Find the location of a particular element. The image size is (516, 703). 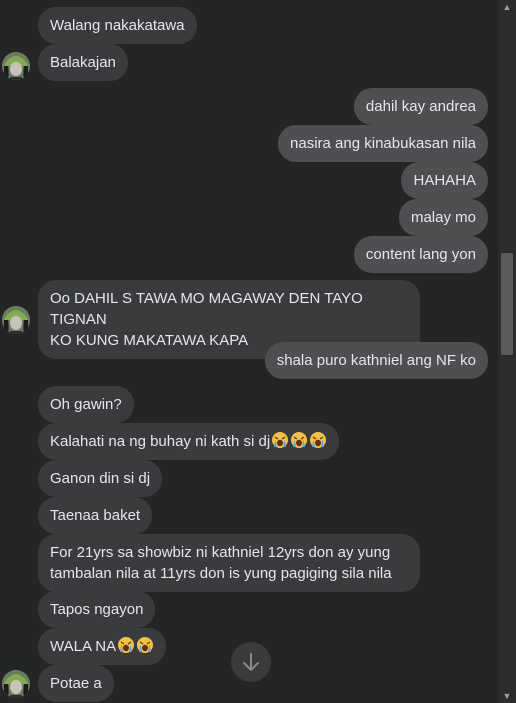

message-bubble-sent: malay mo is located at coordinates (443, 217).